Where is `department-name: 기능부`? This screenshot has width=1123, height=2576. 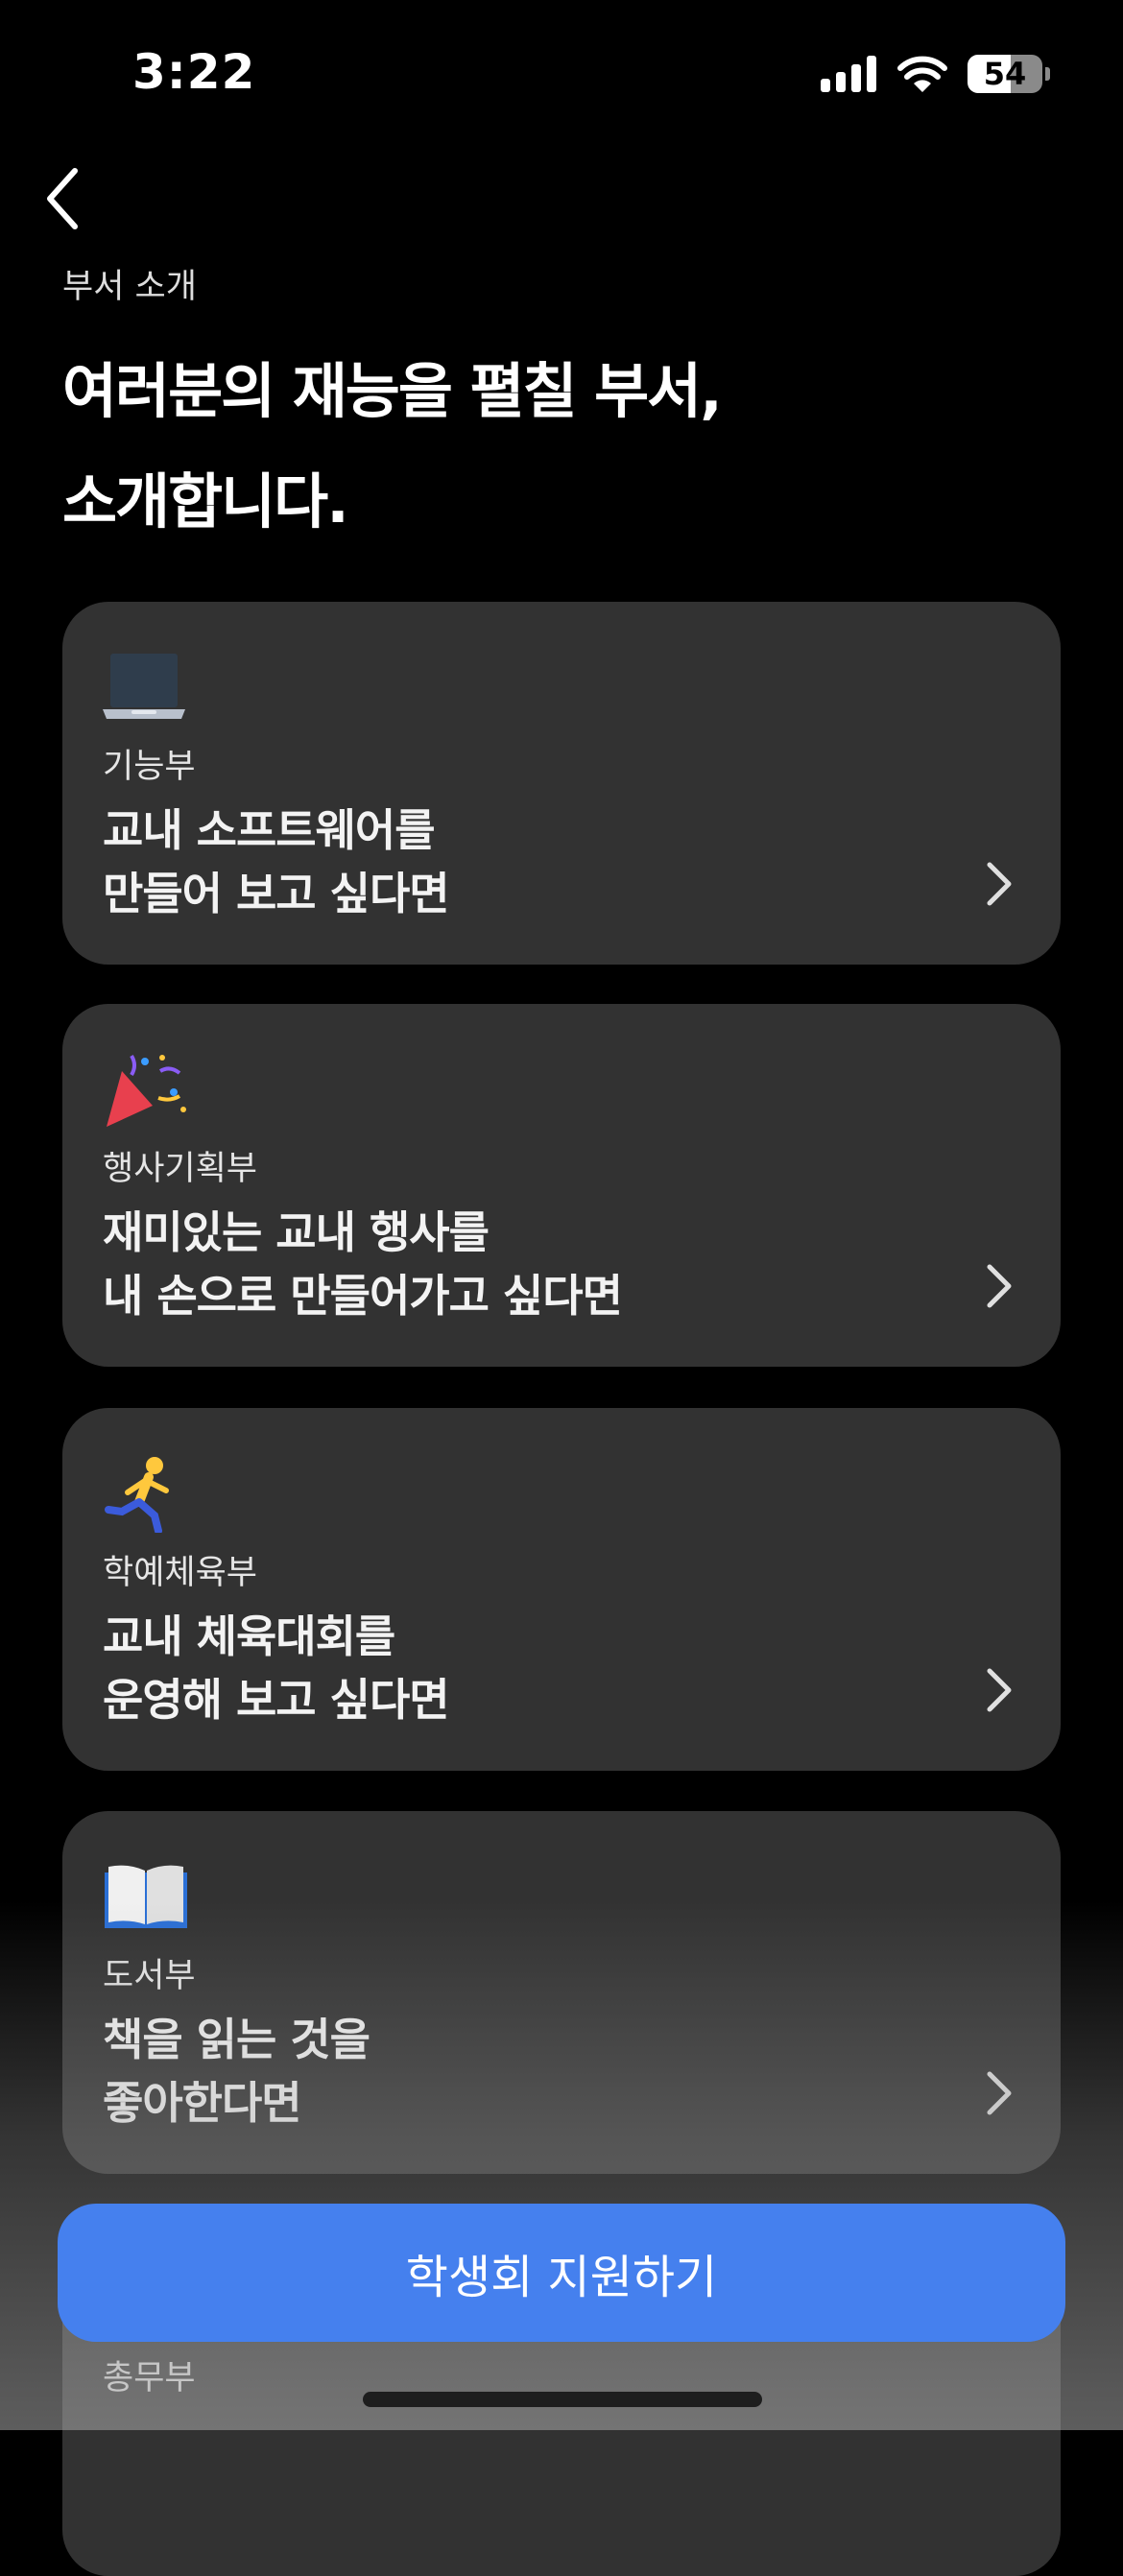 department-name: 기능부 is located at coordinates (149, 767).